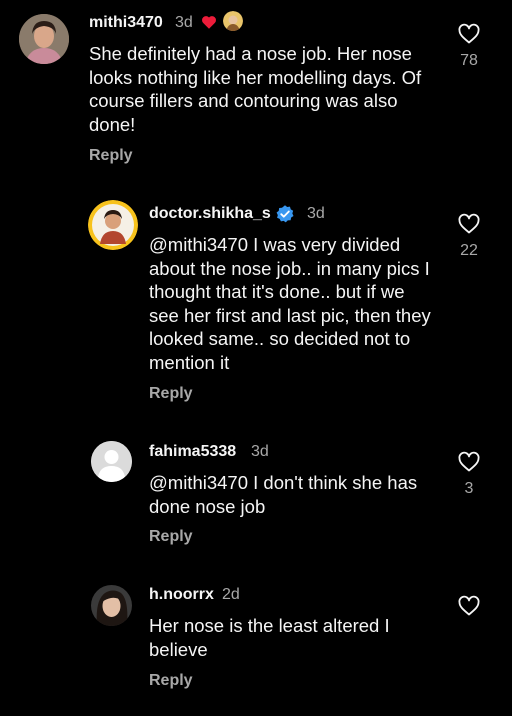  I want to click on avatar, so click(111, 605).